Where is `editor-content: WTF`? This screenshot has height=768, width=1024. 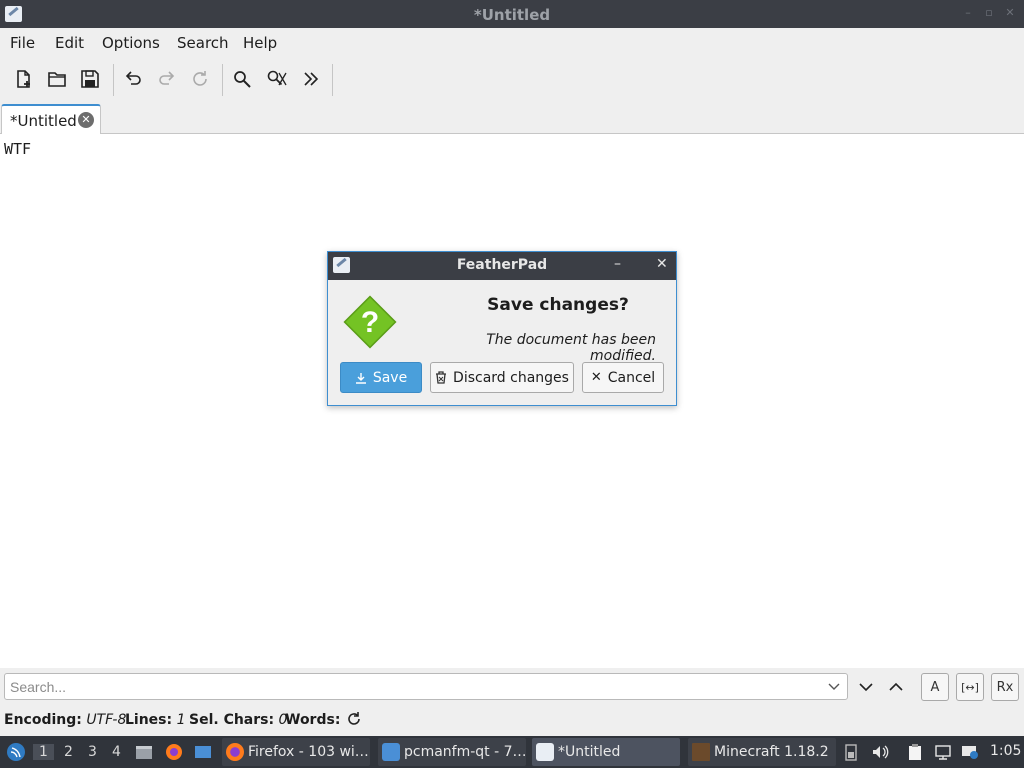 editor-content: WTF is located at coordinates (18, 149).